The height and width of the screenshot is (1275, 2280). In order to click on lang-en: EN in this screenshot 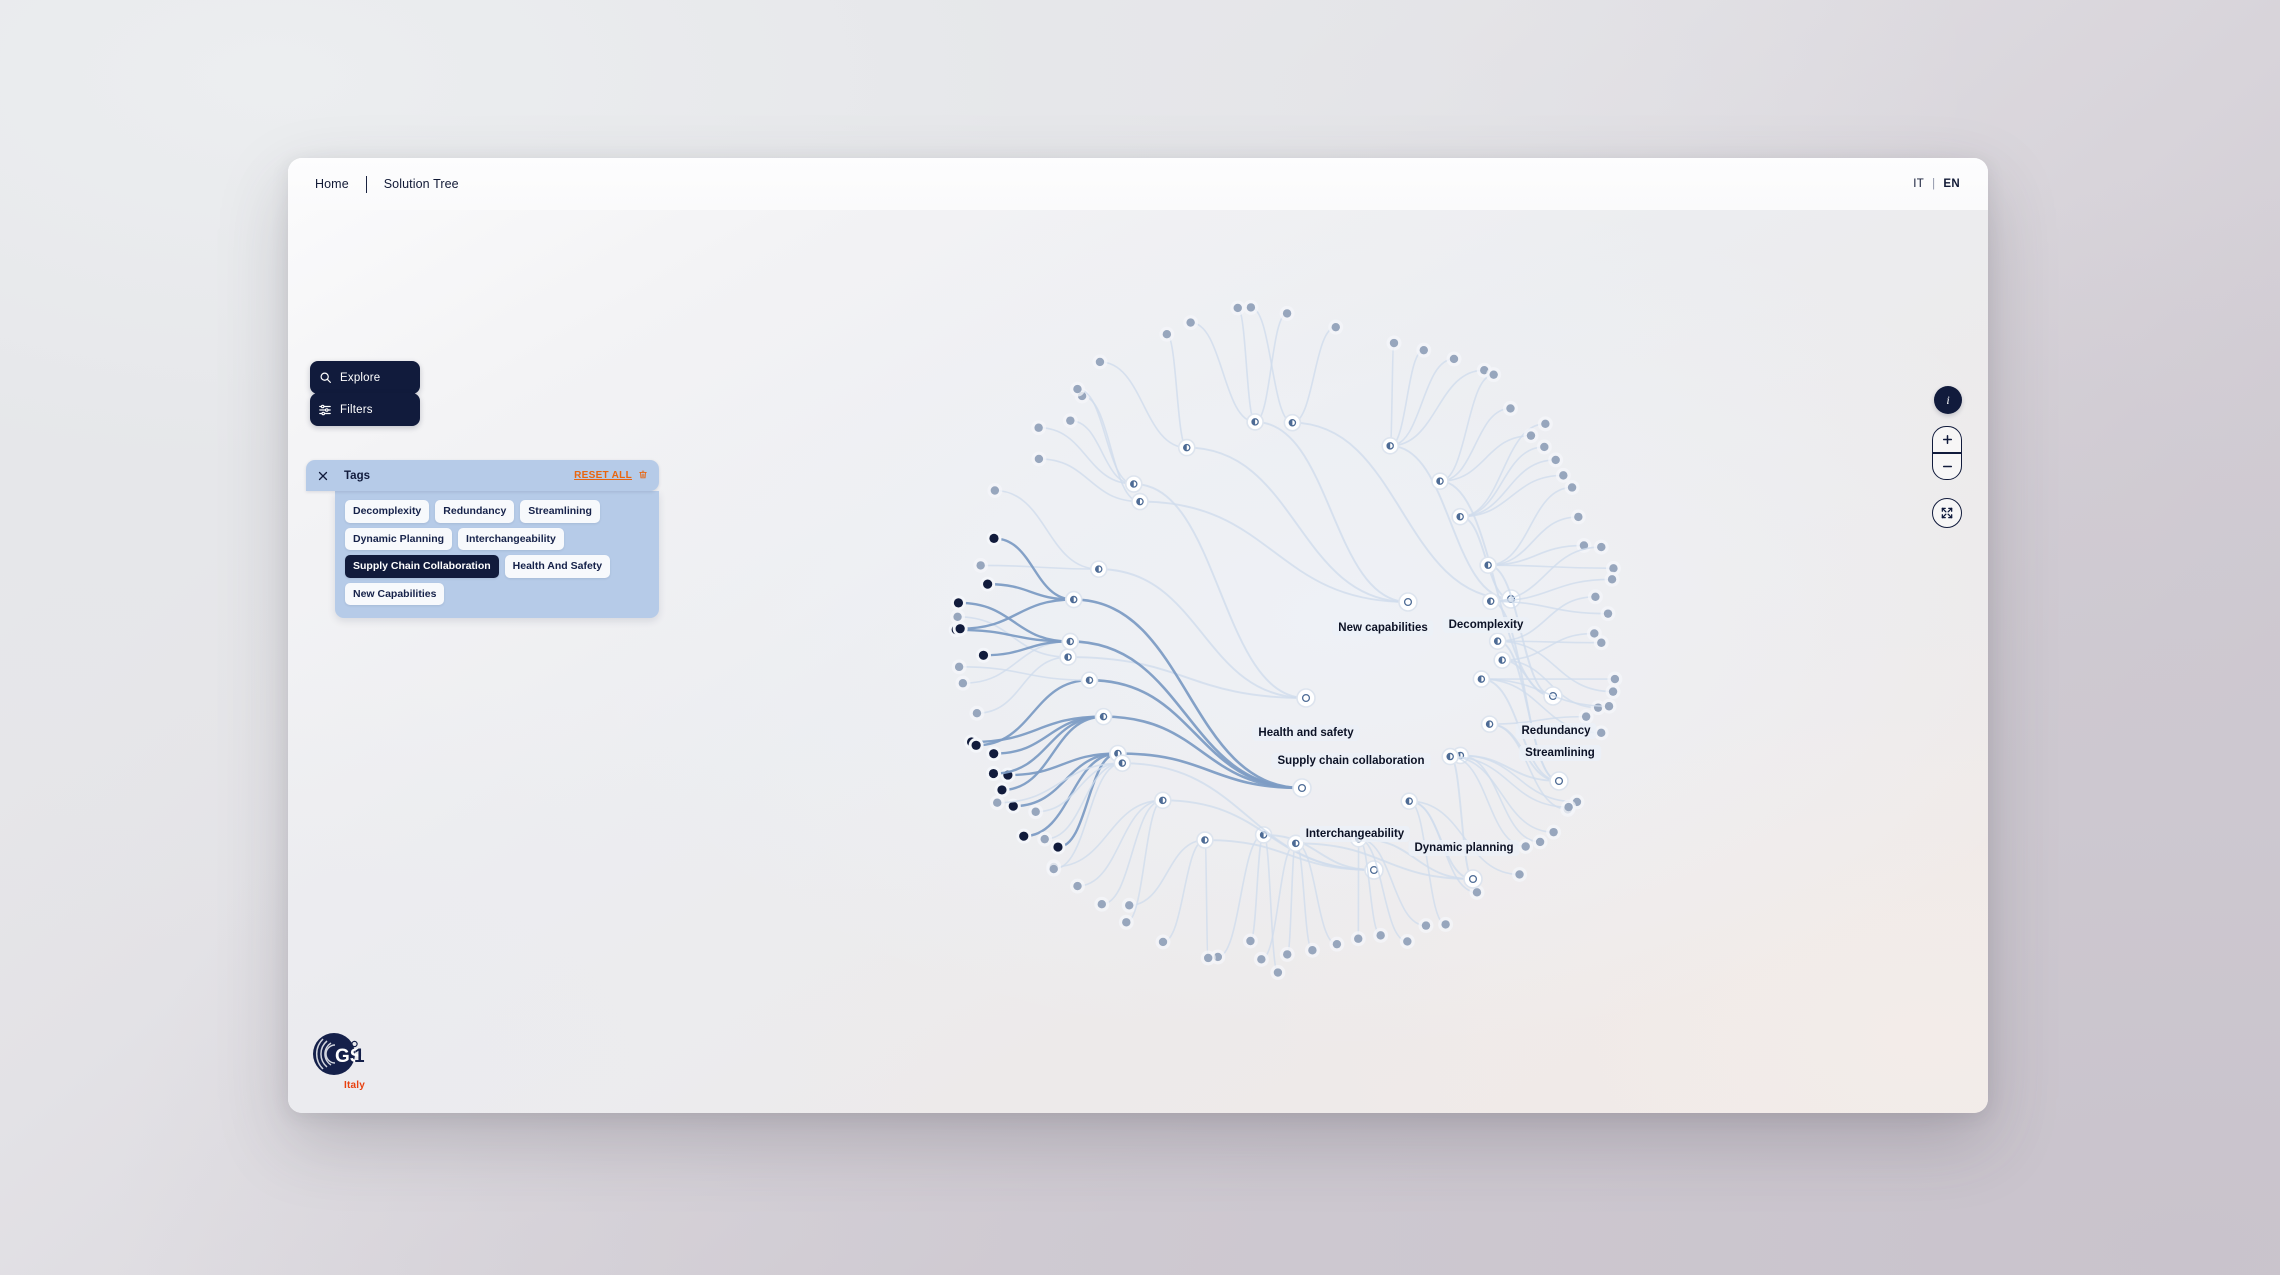, I will do `click(1951, 184)`.